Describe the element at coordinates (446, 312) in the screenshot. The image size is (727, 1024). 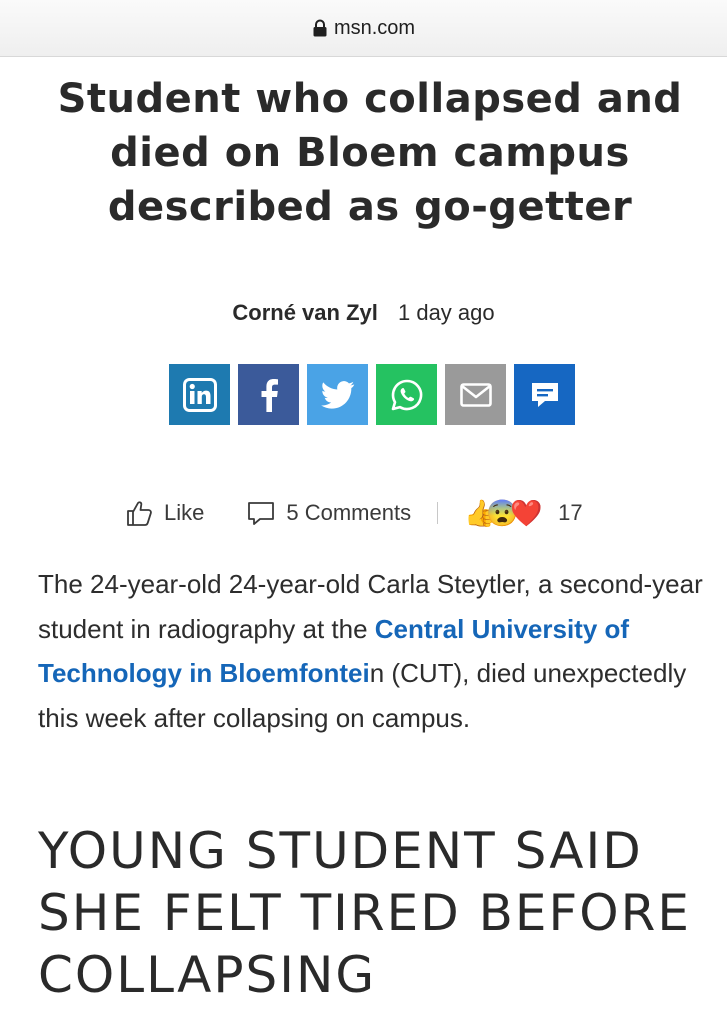
I see `publish-time: 1 day ago` at that location.